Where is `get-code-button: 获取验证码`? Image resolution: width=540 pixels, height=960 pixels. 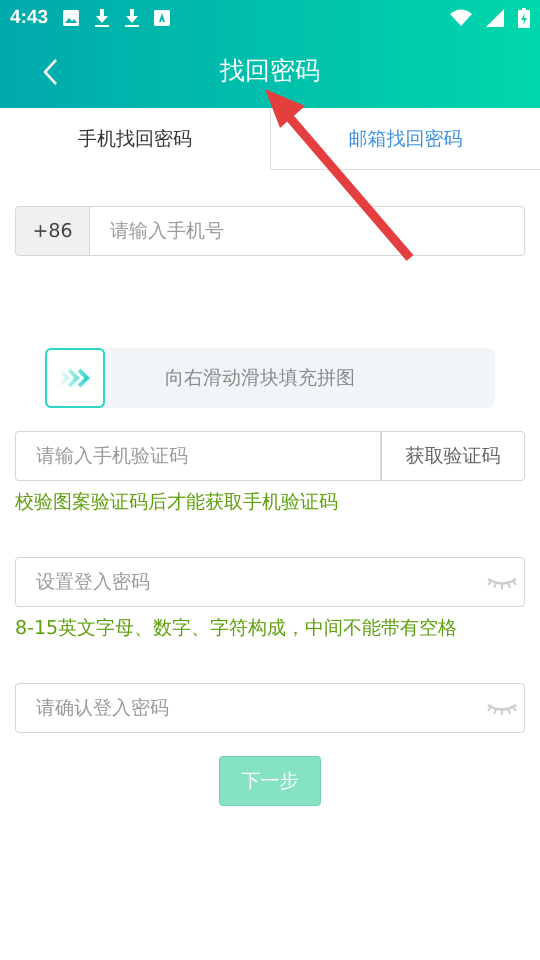
get-code-button: 获取验证码 is located at coordinates (453, 456).